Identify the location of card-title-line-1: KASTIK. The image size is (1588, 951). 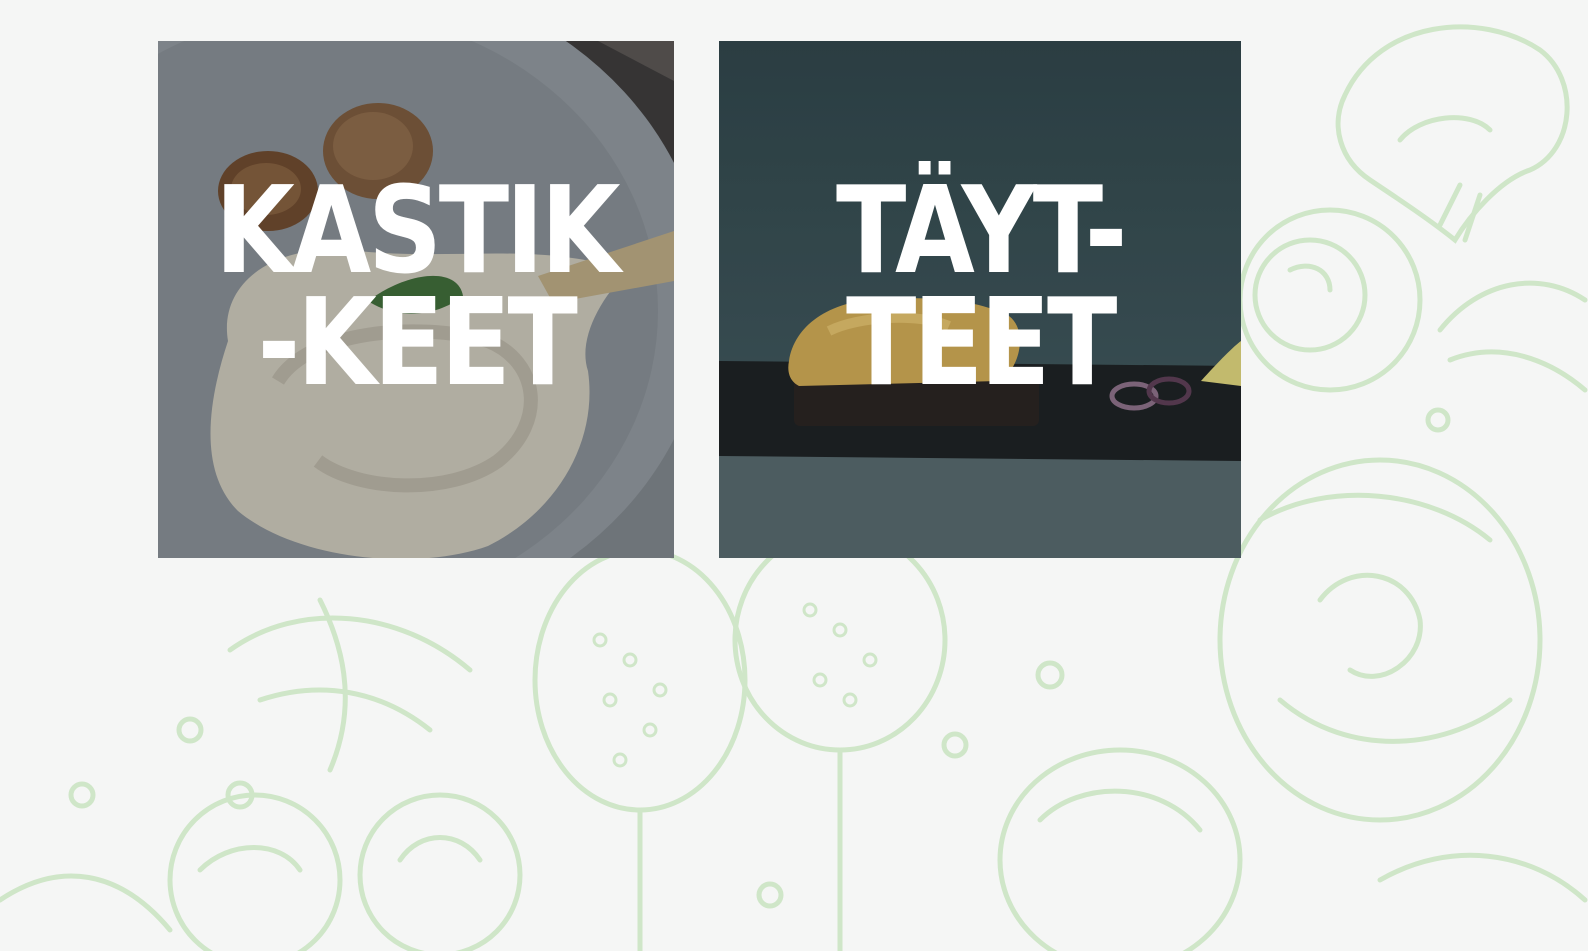
(417, 231).